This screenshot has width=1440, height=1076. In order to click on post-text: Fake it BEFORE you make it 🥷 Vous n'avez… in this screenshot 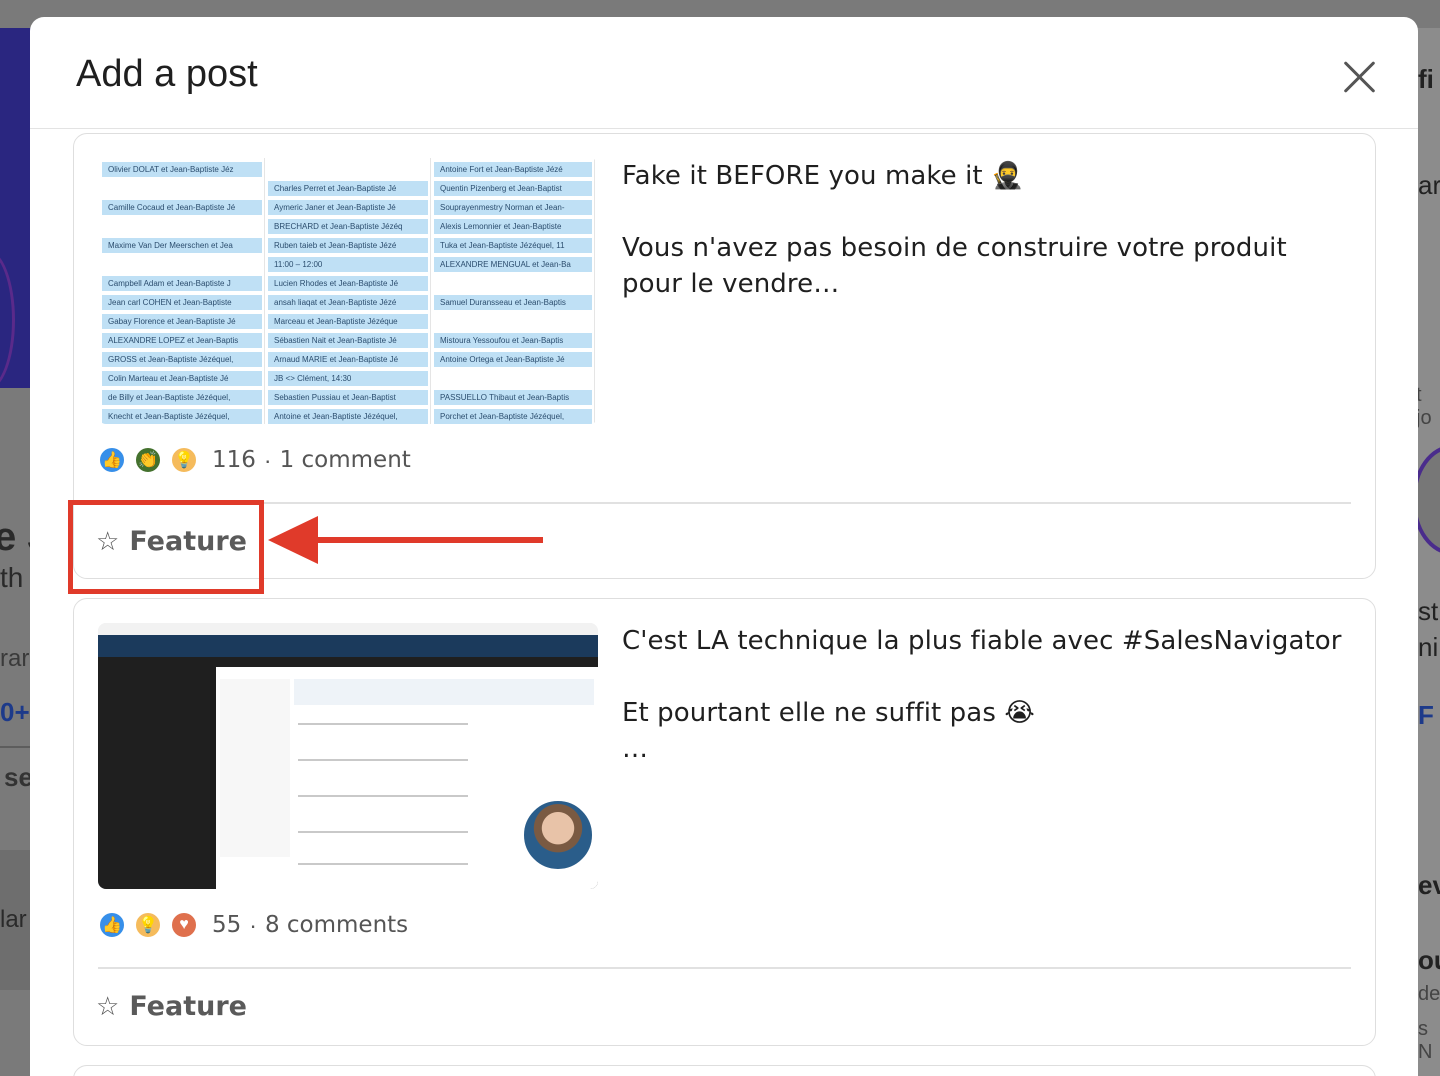, I will do `click(954, 230)`.